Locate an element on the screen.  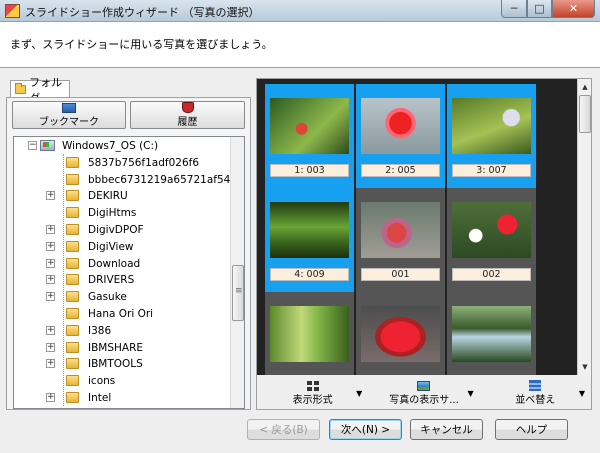
tree-item: 5837b756f1adf026f6 is located at coordinates (121, 162).